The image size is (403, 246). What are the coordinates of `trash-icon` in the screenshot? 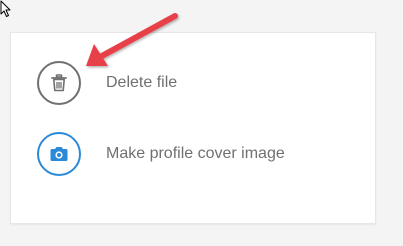 It's located at (59, 83).